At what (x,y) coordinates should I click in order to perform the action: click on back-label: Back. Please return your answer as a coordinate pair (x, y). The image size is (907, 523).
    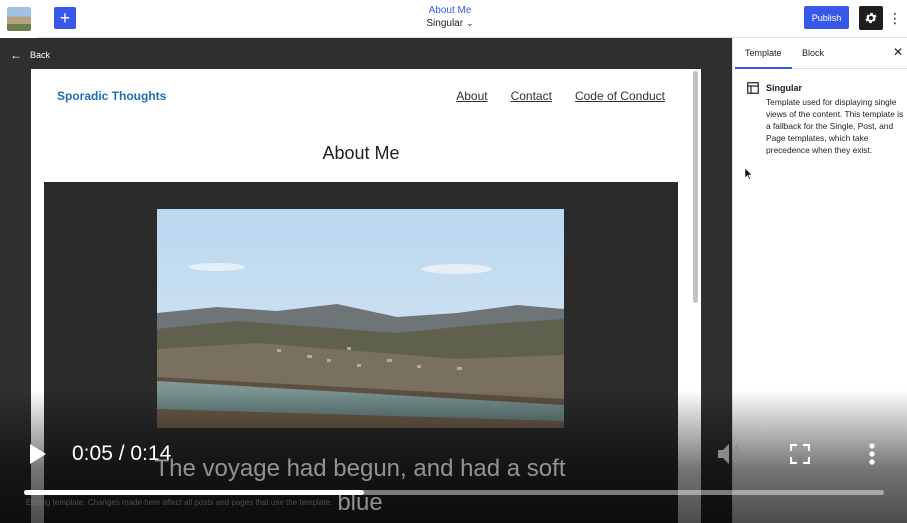
    Looking at the image, I should click on (40, 55).